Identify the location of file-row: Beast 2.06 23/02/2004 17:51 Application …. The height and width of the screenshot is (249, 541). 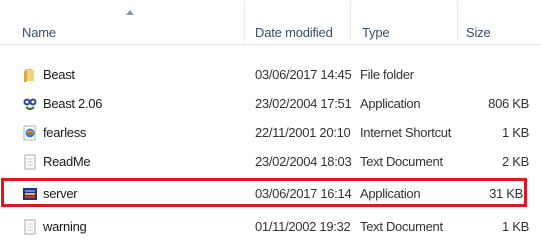
(270, 103).